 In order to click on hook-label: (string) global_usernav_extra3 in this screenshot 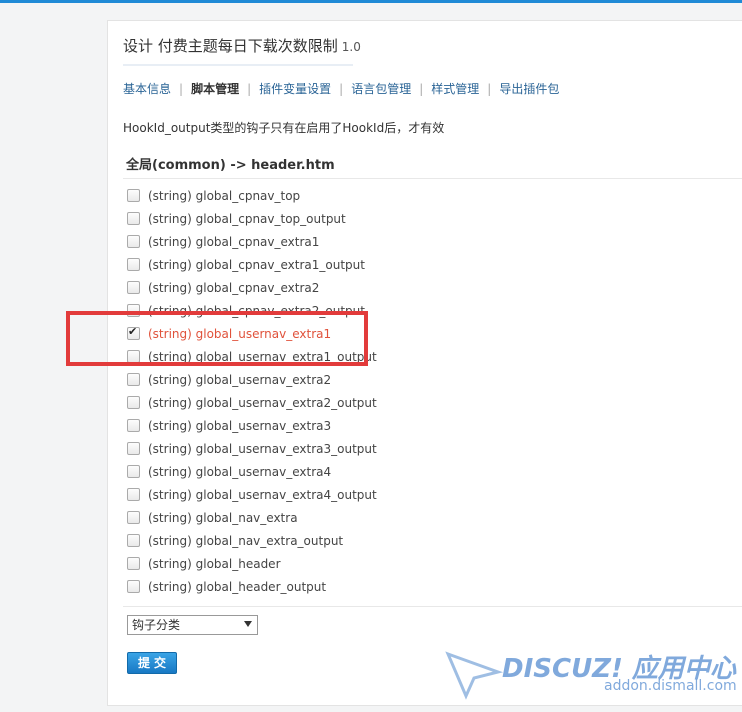, I will do `click(240, 425)`.